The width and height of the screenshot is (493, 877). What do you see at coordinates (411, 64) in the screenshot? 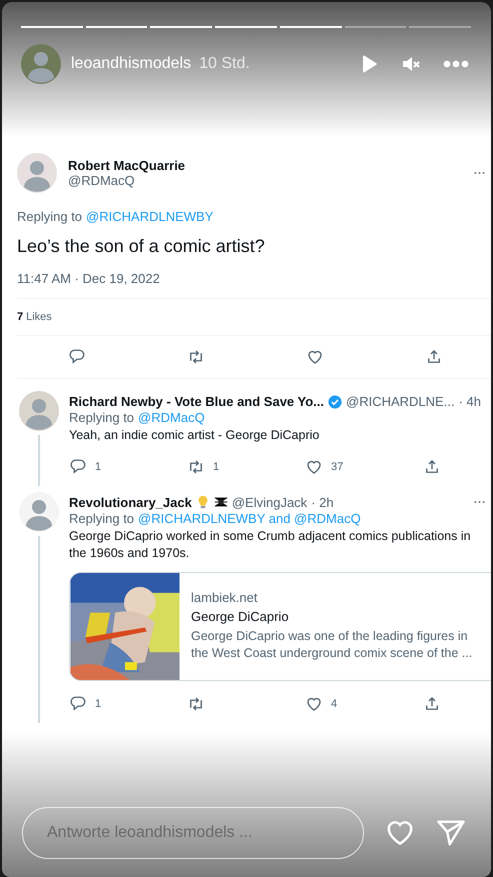
I see `muted-speaker-icon` at bounding box center [411, 64].